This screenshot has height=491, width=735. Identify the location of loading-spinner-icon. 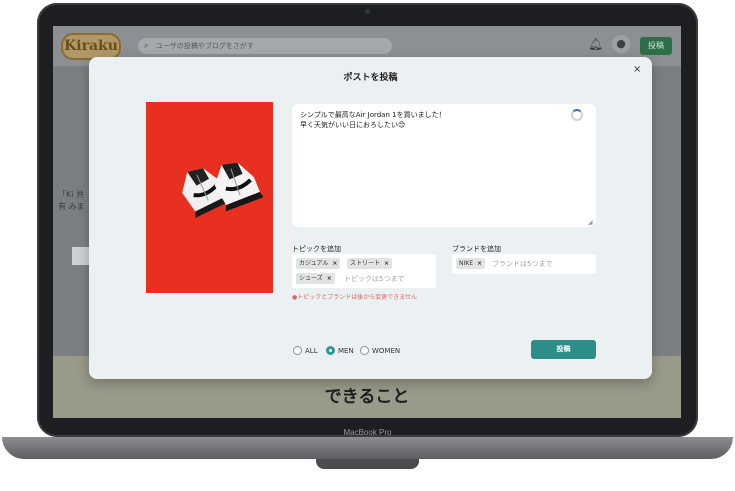
(577, 115).